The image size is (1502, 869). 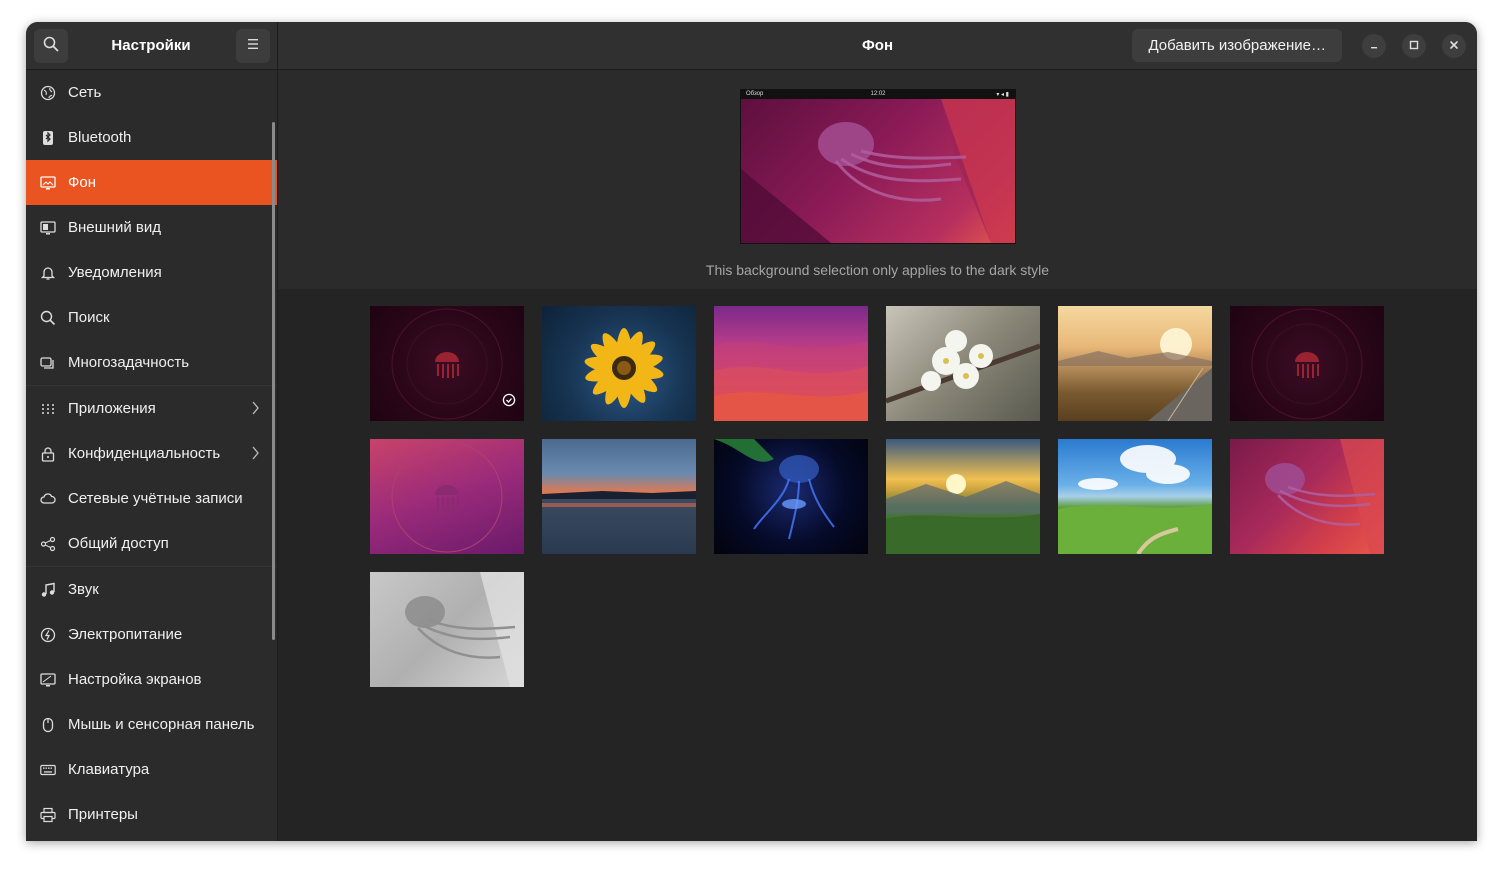 I want to click on sidebar-item-keyboard: Клавиатура, so click(x=151, y=769).